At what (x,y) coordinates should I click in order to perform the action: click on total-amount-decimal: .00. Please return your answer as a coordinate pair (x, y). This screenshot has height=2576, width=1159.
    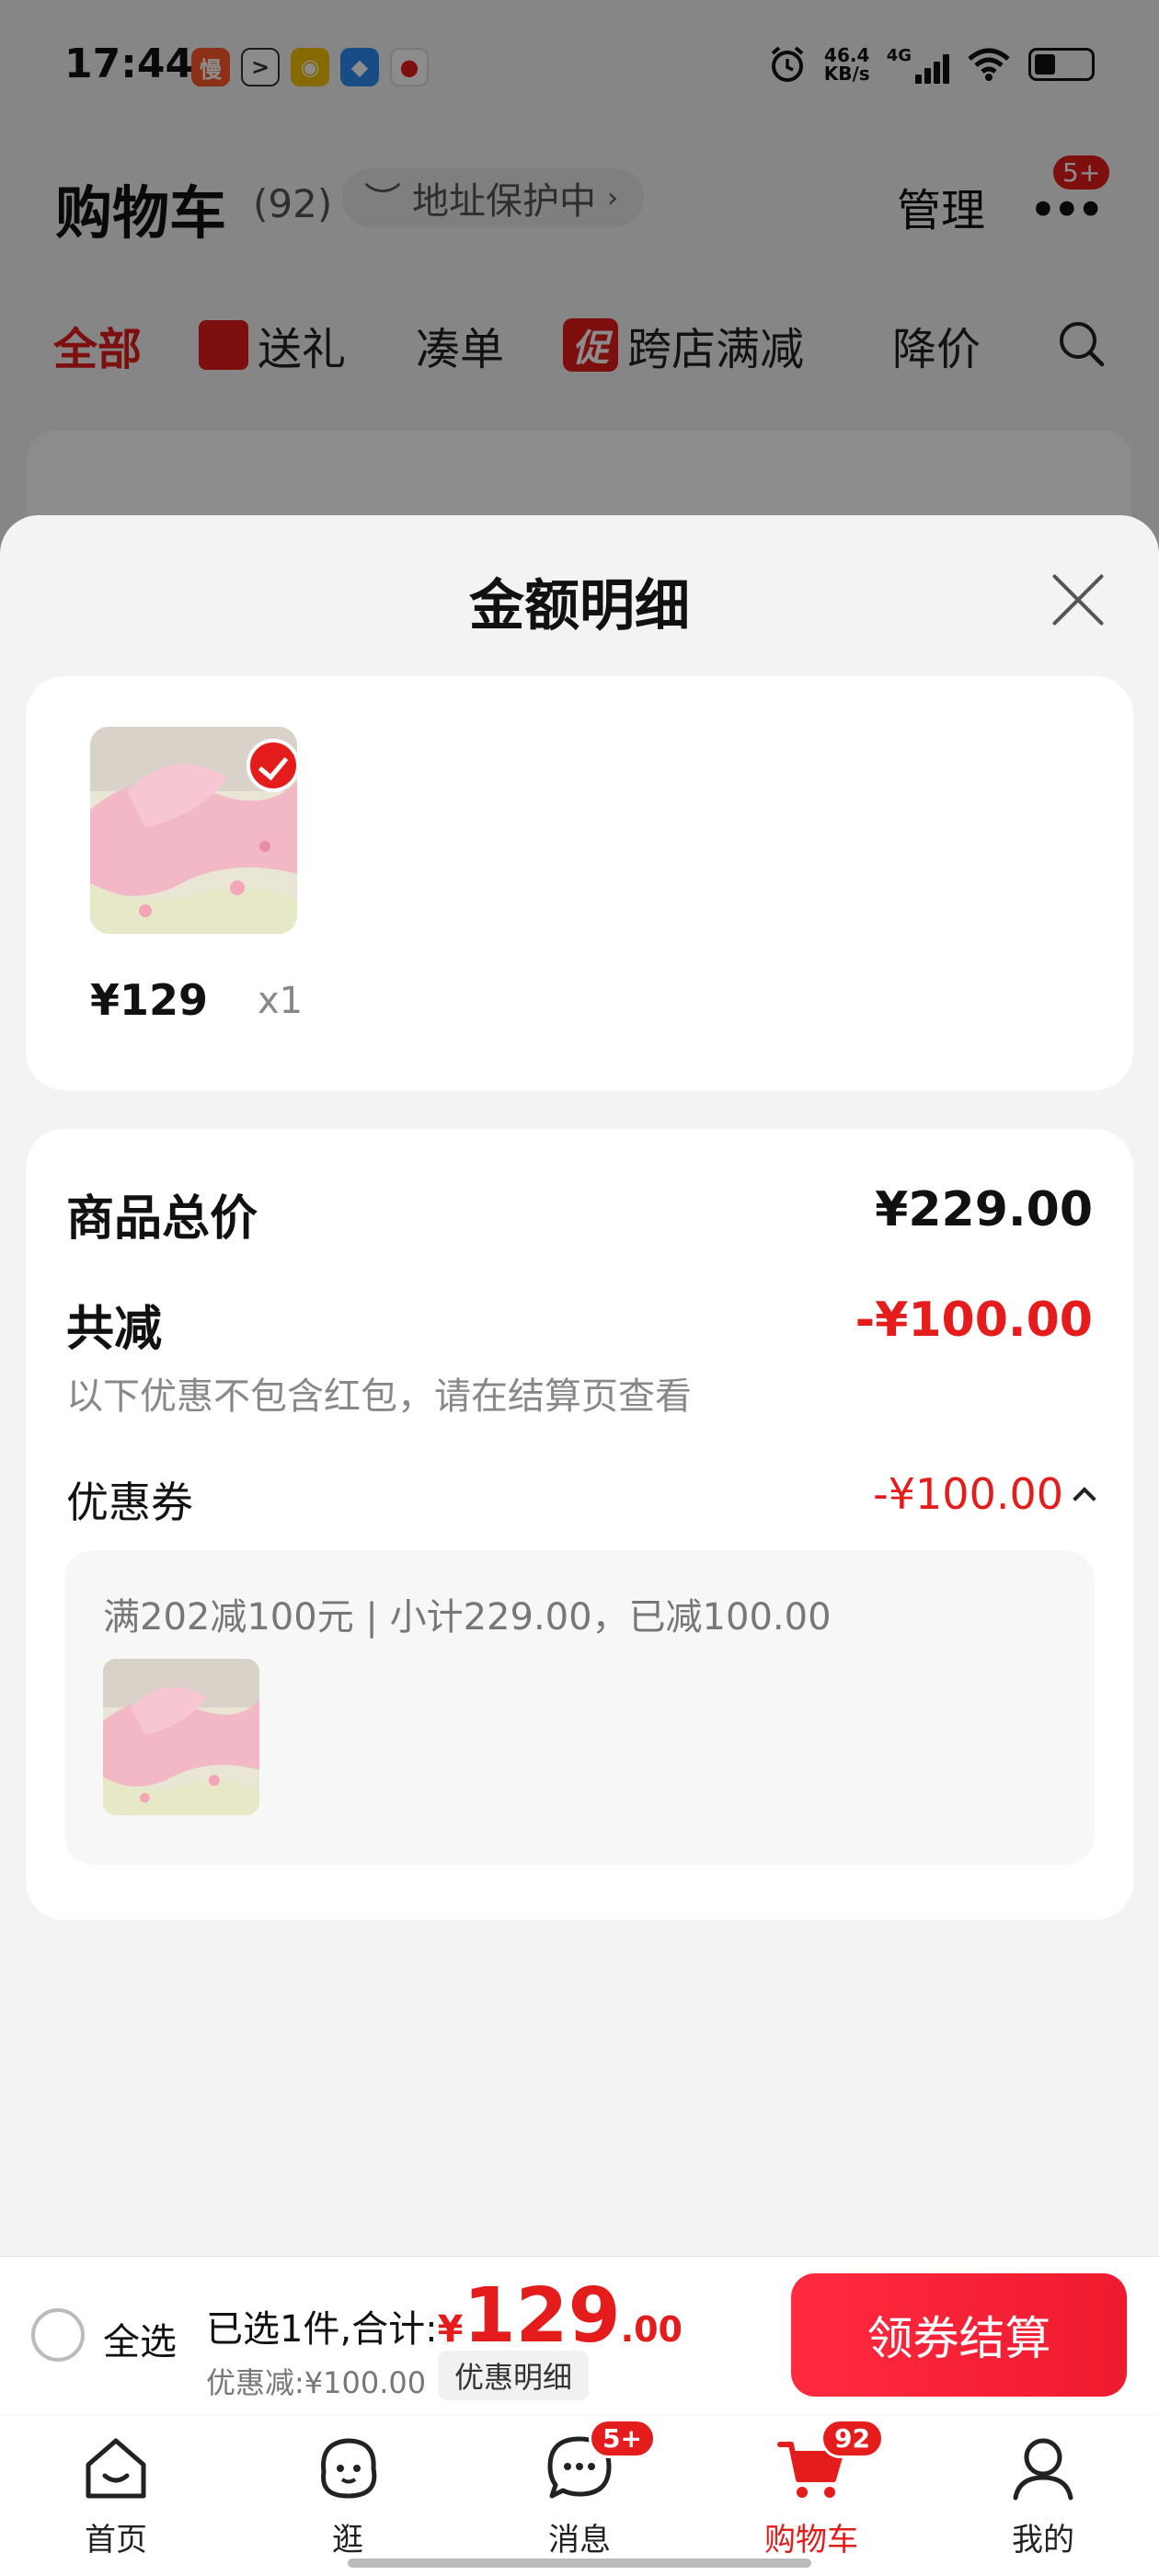
    Looking at the image, I should click on (651, 2329).